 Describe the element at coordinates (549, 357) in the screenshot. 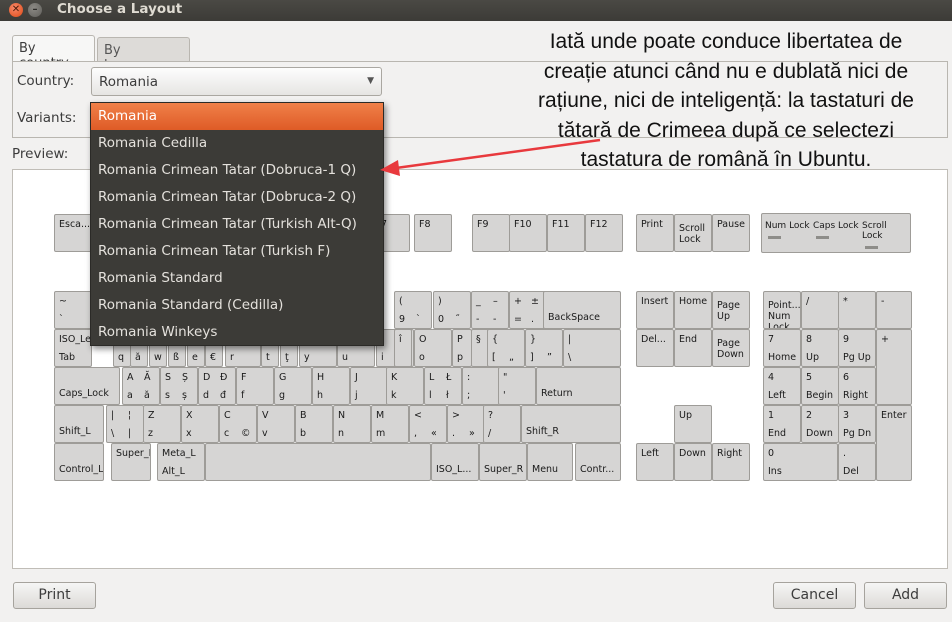

I see `key-label: ”` at that location.